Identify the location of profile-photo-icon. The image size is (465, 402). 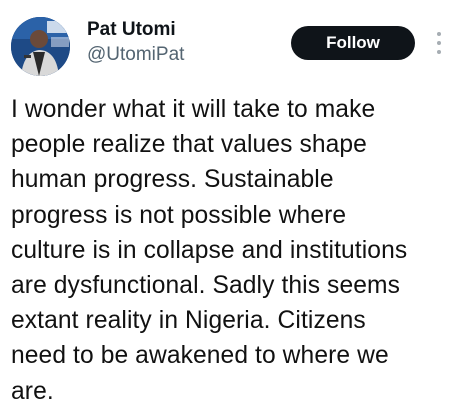
(40, 46).